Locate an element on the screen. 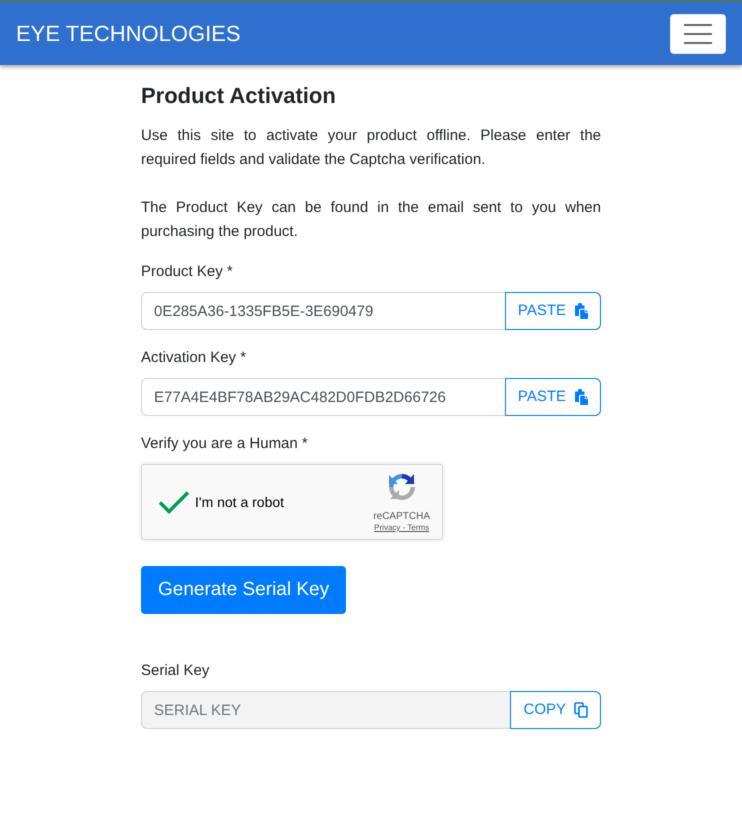 The image size is (742, 818). description-text: Use this site to activate your product offline. Please enter the required fields and validate the Captcha verification. is located at coordinates (371, 148).